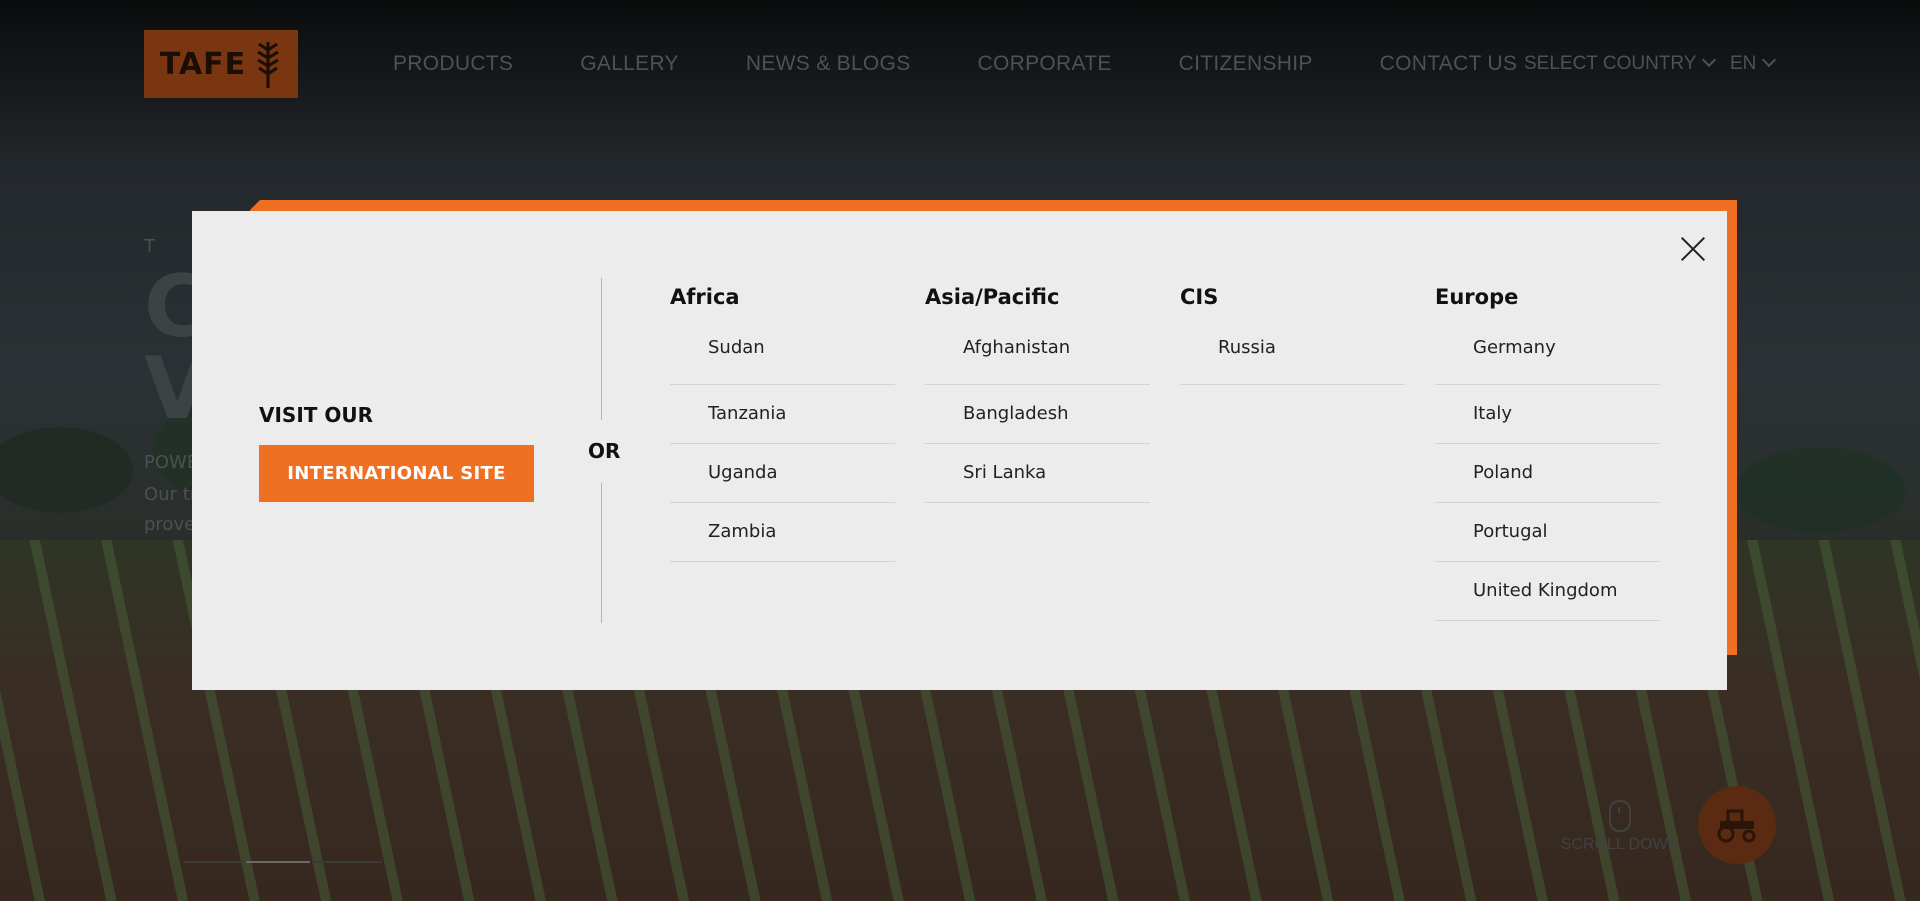  What do you see at coordinates (268, 65) in the screenshot?
I see `wheat-leaf-icon` at bounding box center [268, 65].